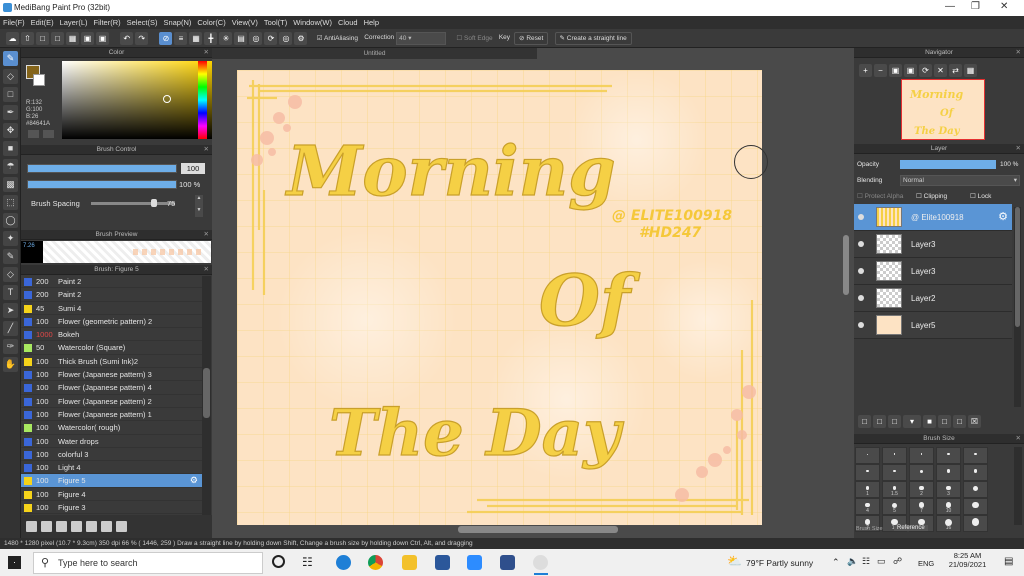  I want to click on layer-settings-icon: ⚙, so click(1003, 216).